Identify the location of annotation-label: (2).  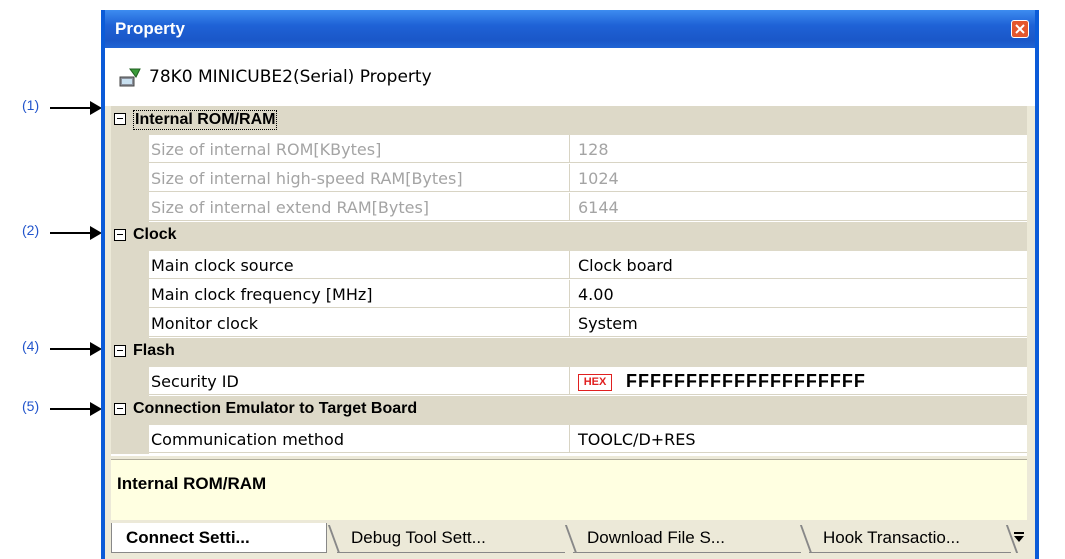
(31, 230).